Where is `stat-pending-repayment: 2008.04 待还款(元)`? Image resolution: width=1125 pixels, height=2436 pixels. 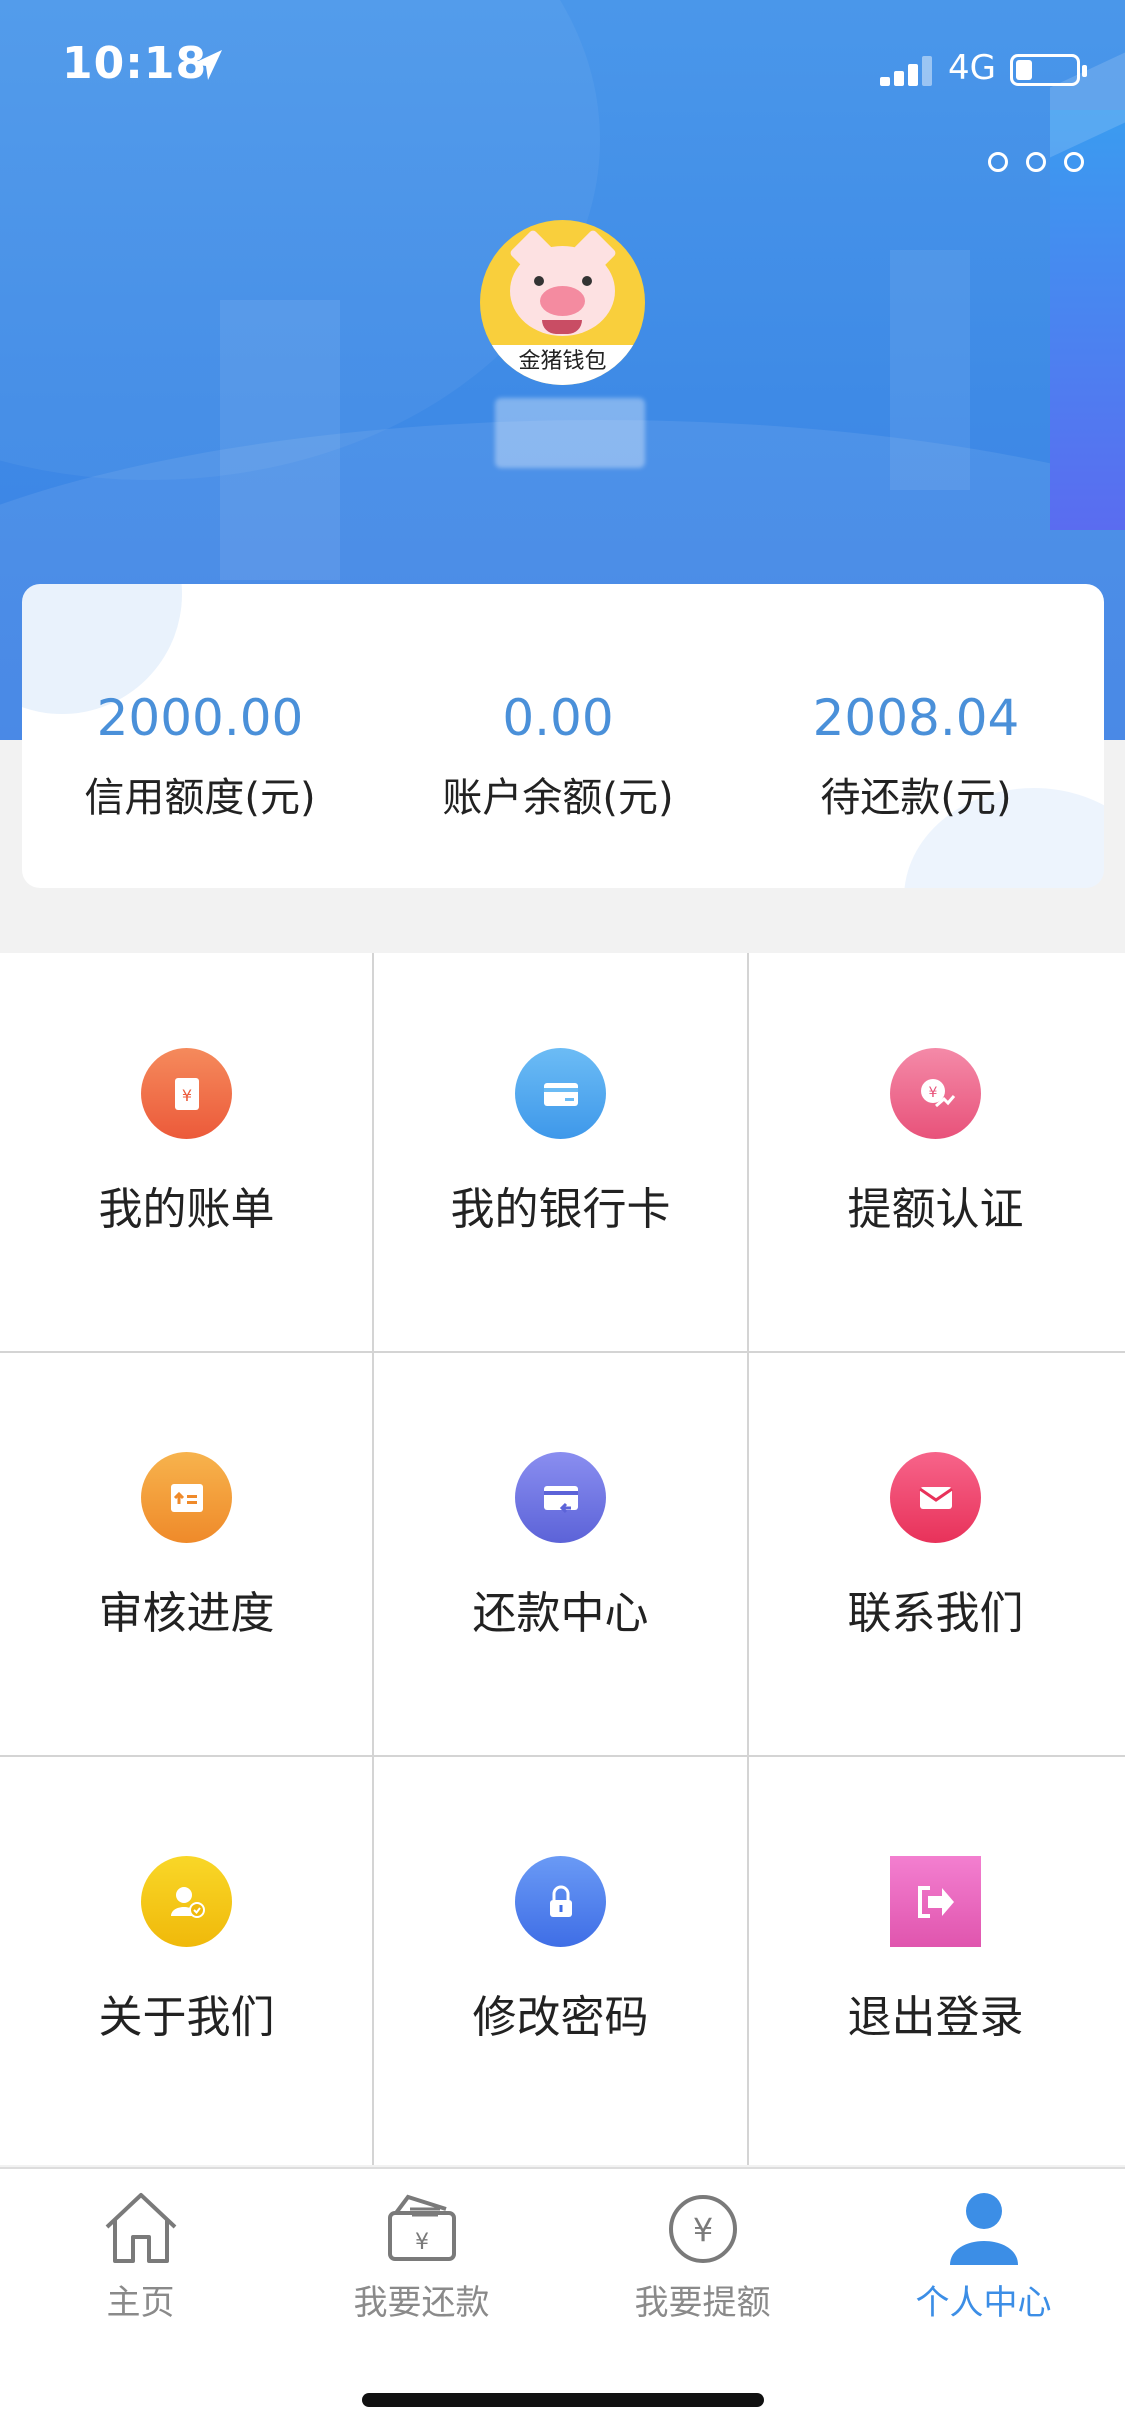
stat-pending-repayment: 2008.04 待还款(元) is located at coordinates (916, 756).